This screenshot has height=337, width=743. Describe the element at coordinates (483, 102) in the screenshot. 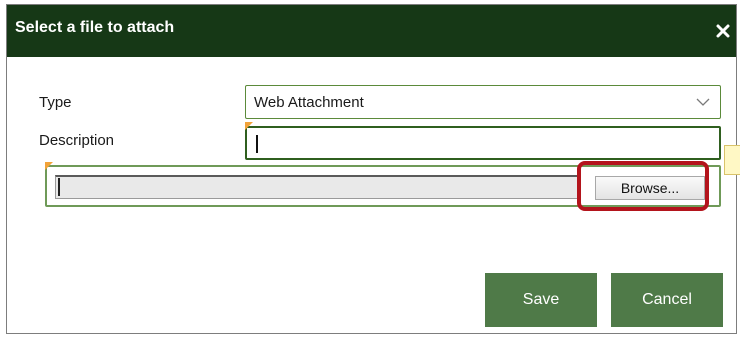

I see `type-select: Web Attachment` at that location.